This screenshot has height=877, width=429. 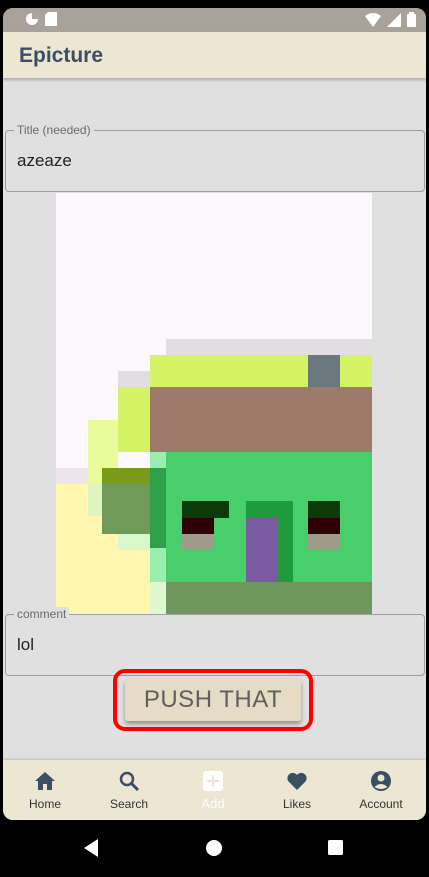 I want to click on nav-item-search: Search, so click(x=129, y=790).